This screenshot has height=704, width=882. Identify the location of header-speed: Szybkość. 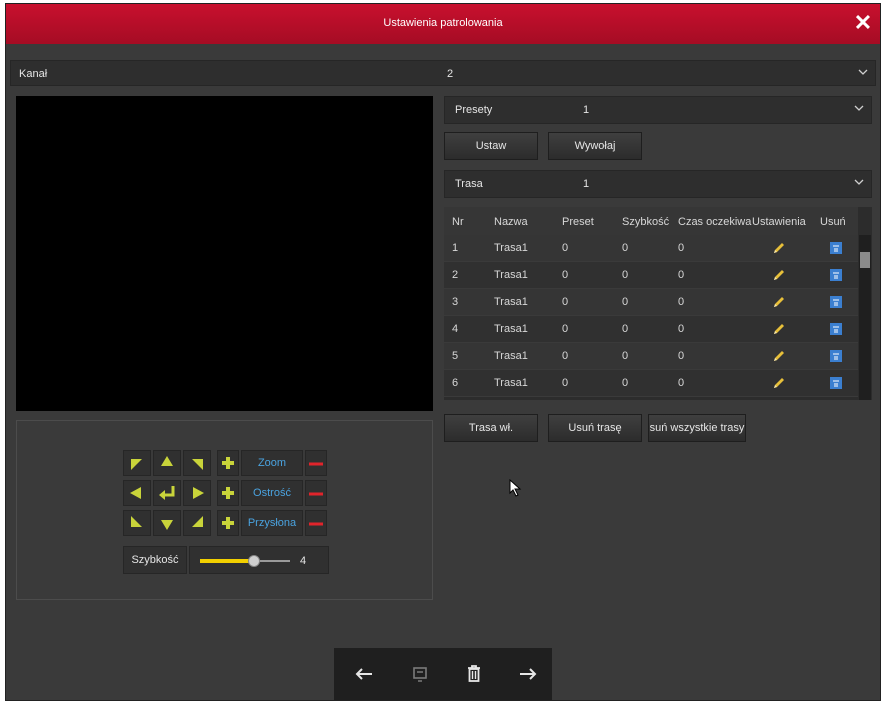
(646, 222).